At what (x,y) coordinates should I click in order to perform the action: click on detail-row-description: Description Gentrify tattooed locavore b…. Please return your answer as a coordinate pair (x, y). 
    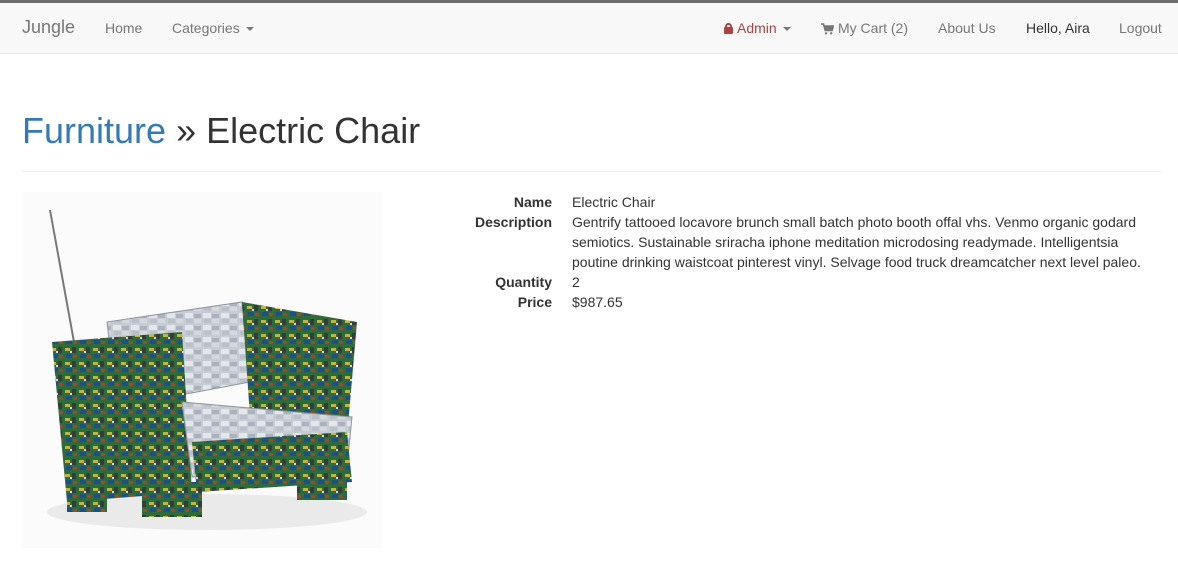
    Looking at the image, I should click on (805, 242).